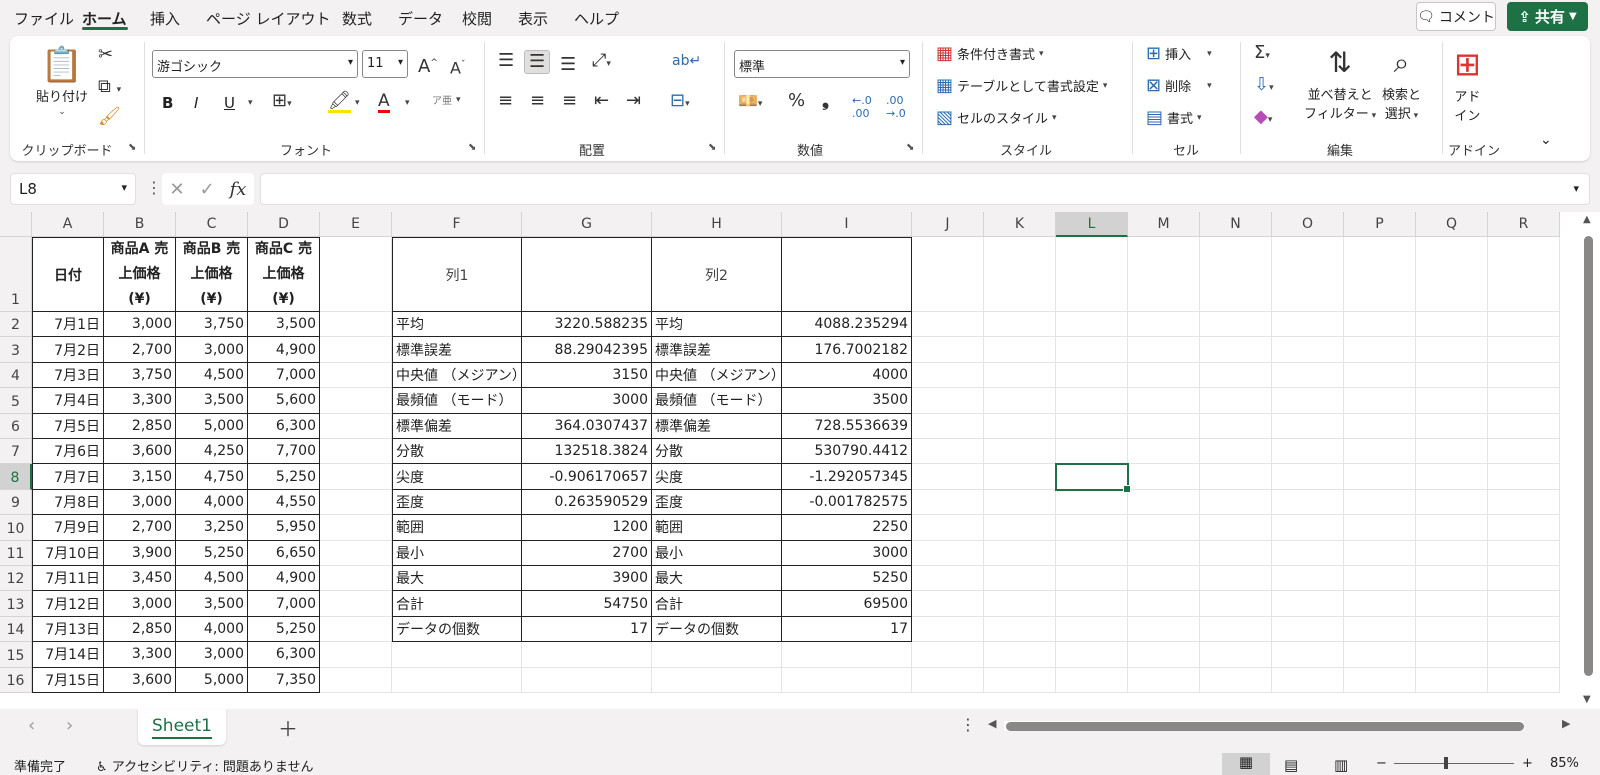 The width and height of the screenshot is (1600, 775). What do you see at coordinates (686, 61) in the screenshot?
I see `wrap-text-icon: ab↵` at bounding box center [686, 61].